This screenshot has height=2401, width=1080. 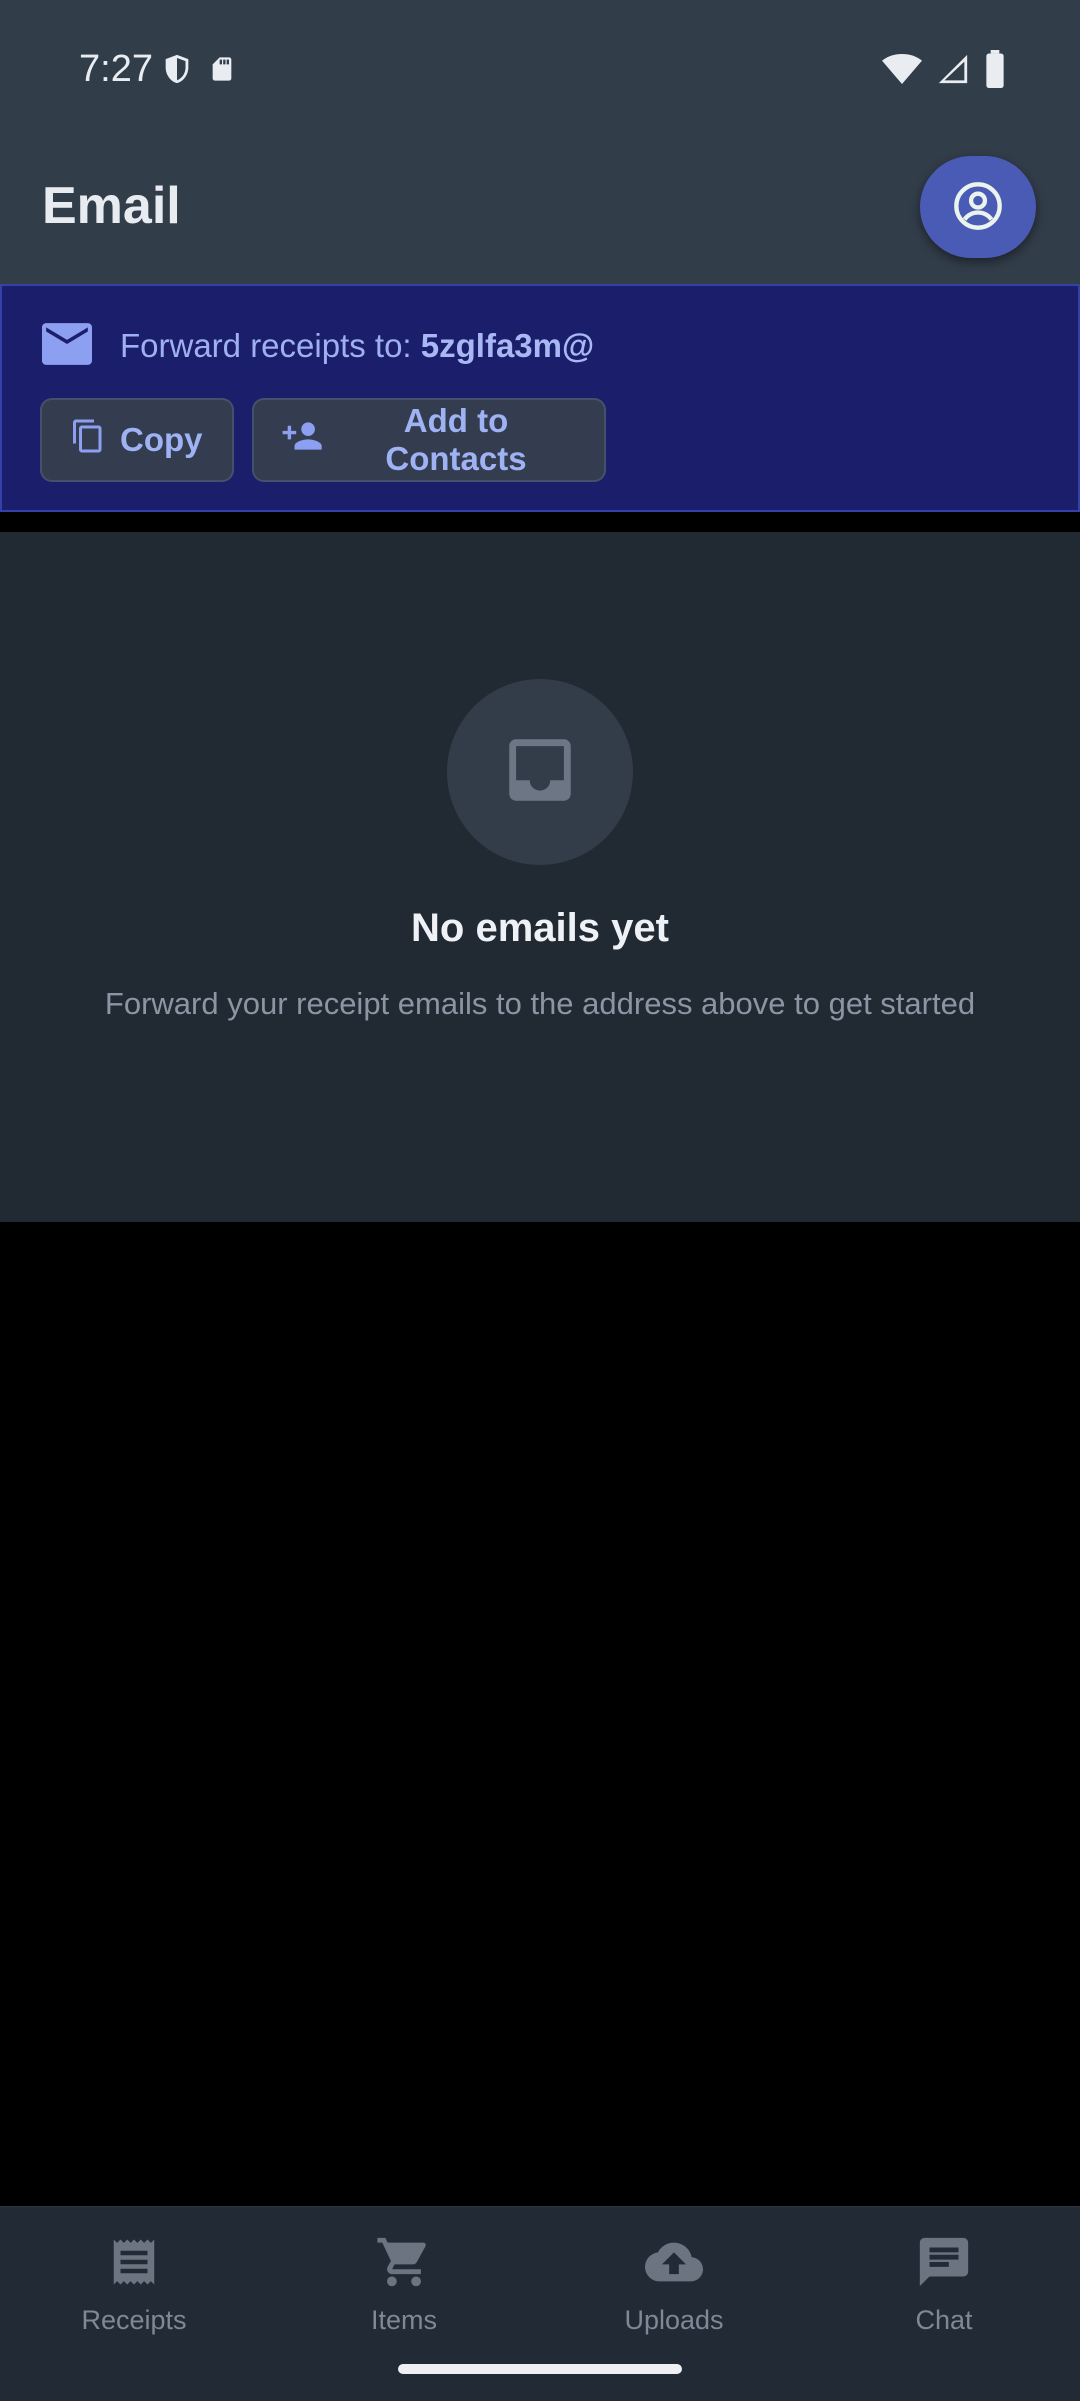 I want to click on copy-button: Copy, so click(x=137, y=440).